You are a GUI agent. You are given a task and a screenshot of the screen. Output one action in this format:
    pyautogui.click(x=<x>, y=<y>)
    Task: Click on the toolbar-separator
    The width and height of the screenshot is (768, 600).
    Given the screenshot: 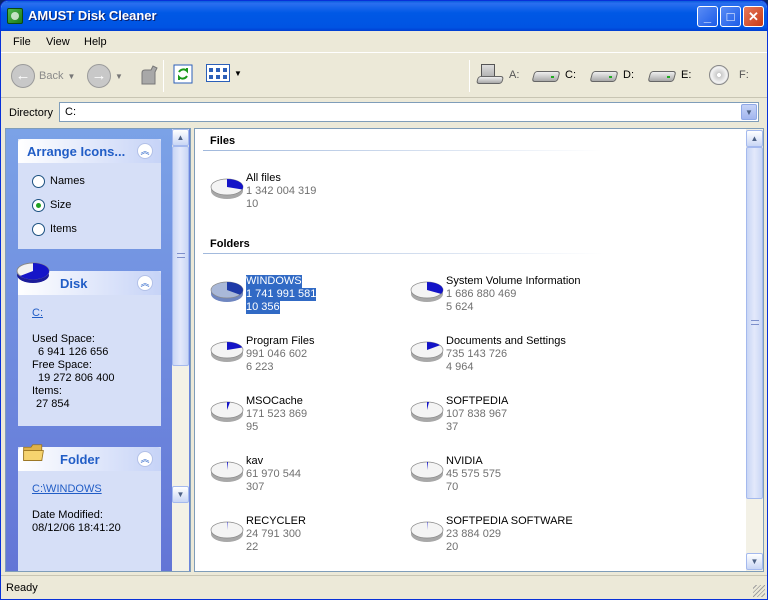 What is the action you would take?
    pyautogui.click(x=469, y=76)
    